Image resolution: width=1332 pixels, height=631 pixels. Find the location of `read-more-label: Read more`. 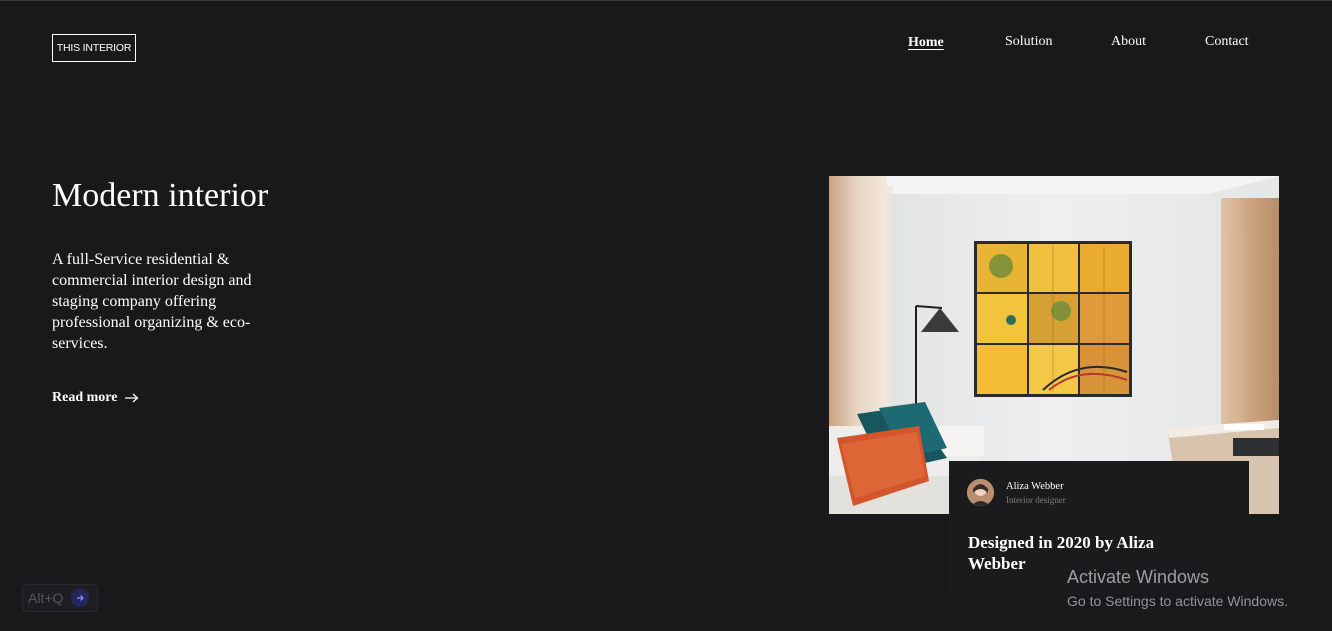

read-more-label: Read more is located at coordinates (85, 397).